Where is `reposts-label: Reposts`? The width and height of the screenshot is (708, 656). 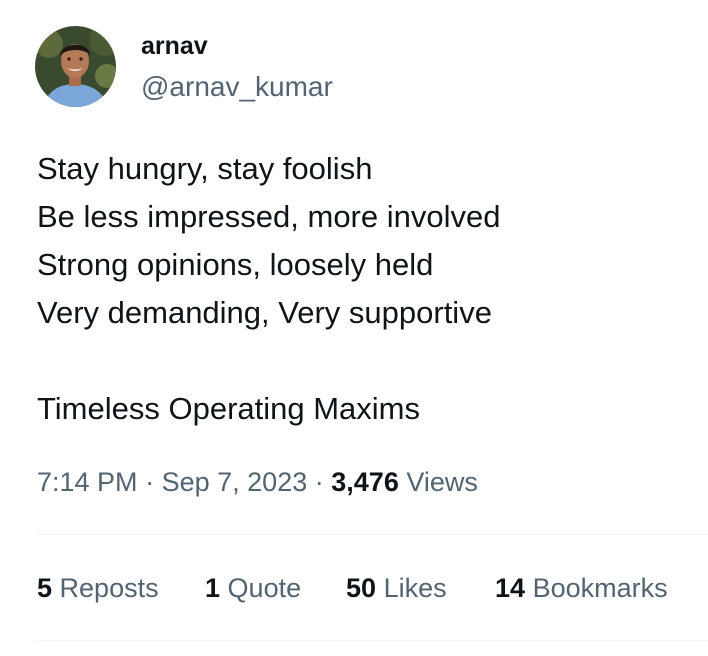
reposts-label: Reposts is located at coordinates (109, 588).